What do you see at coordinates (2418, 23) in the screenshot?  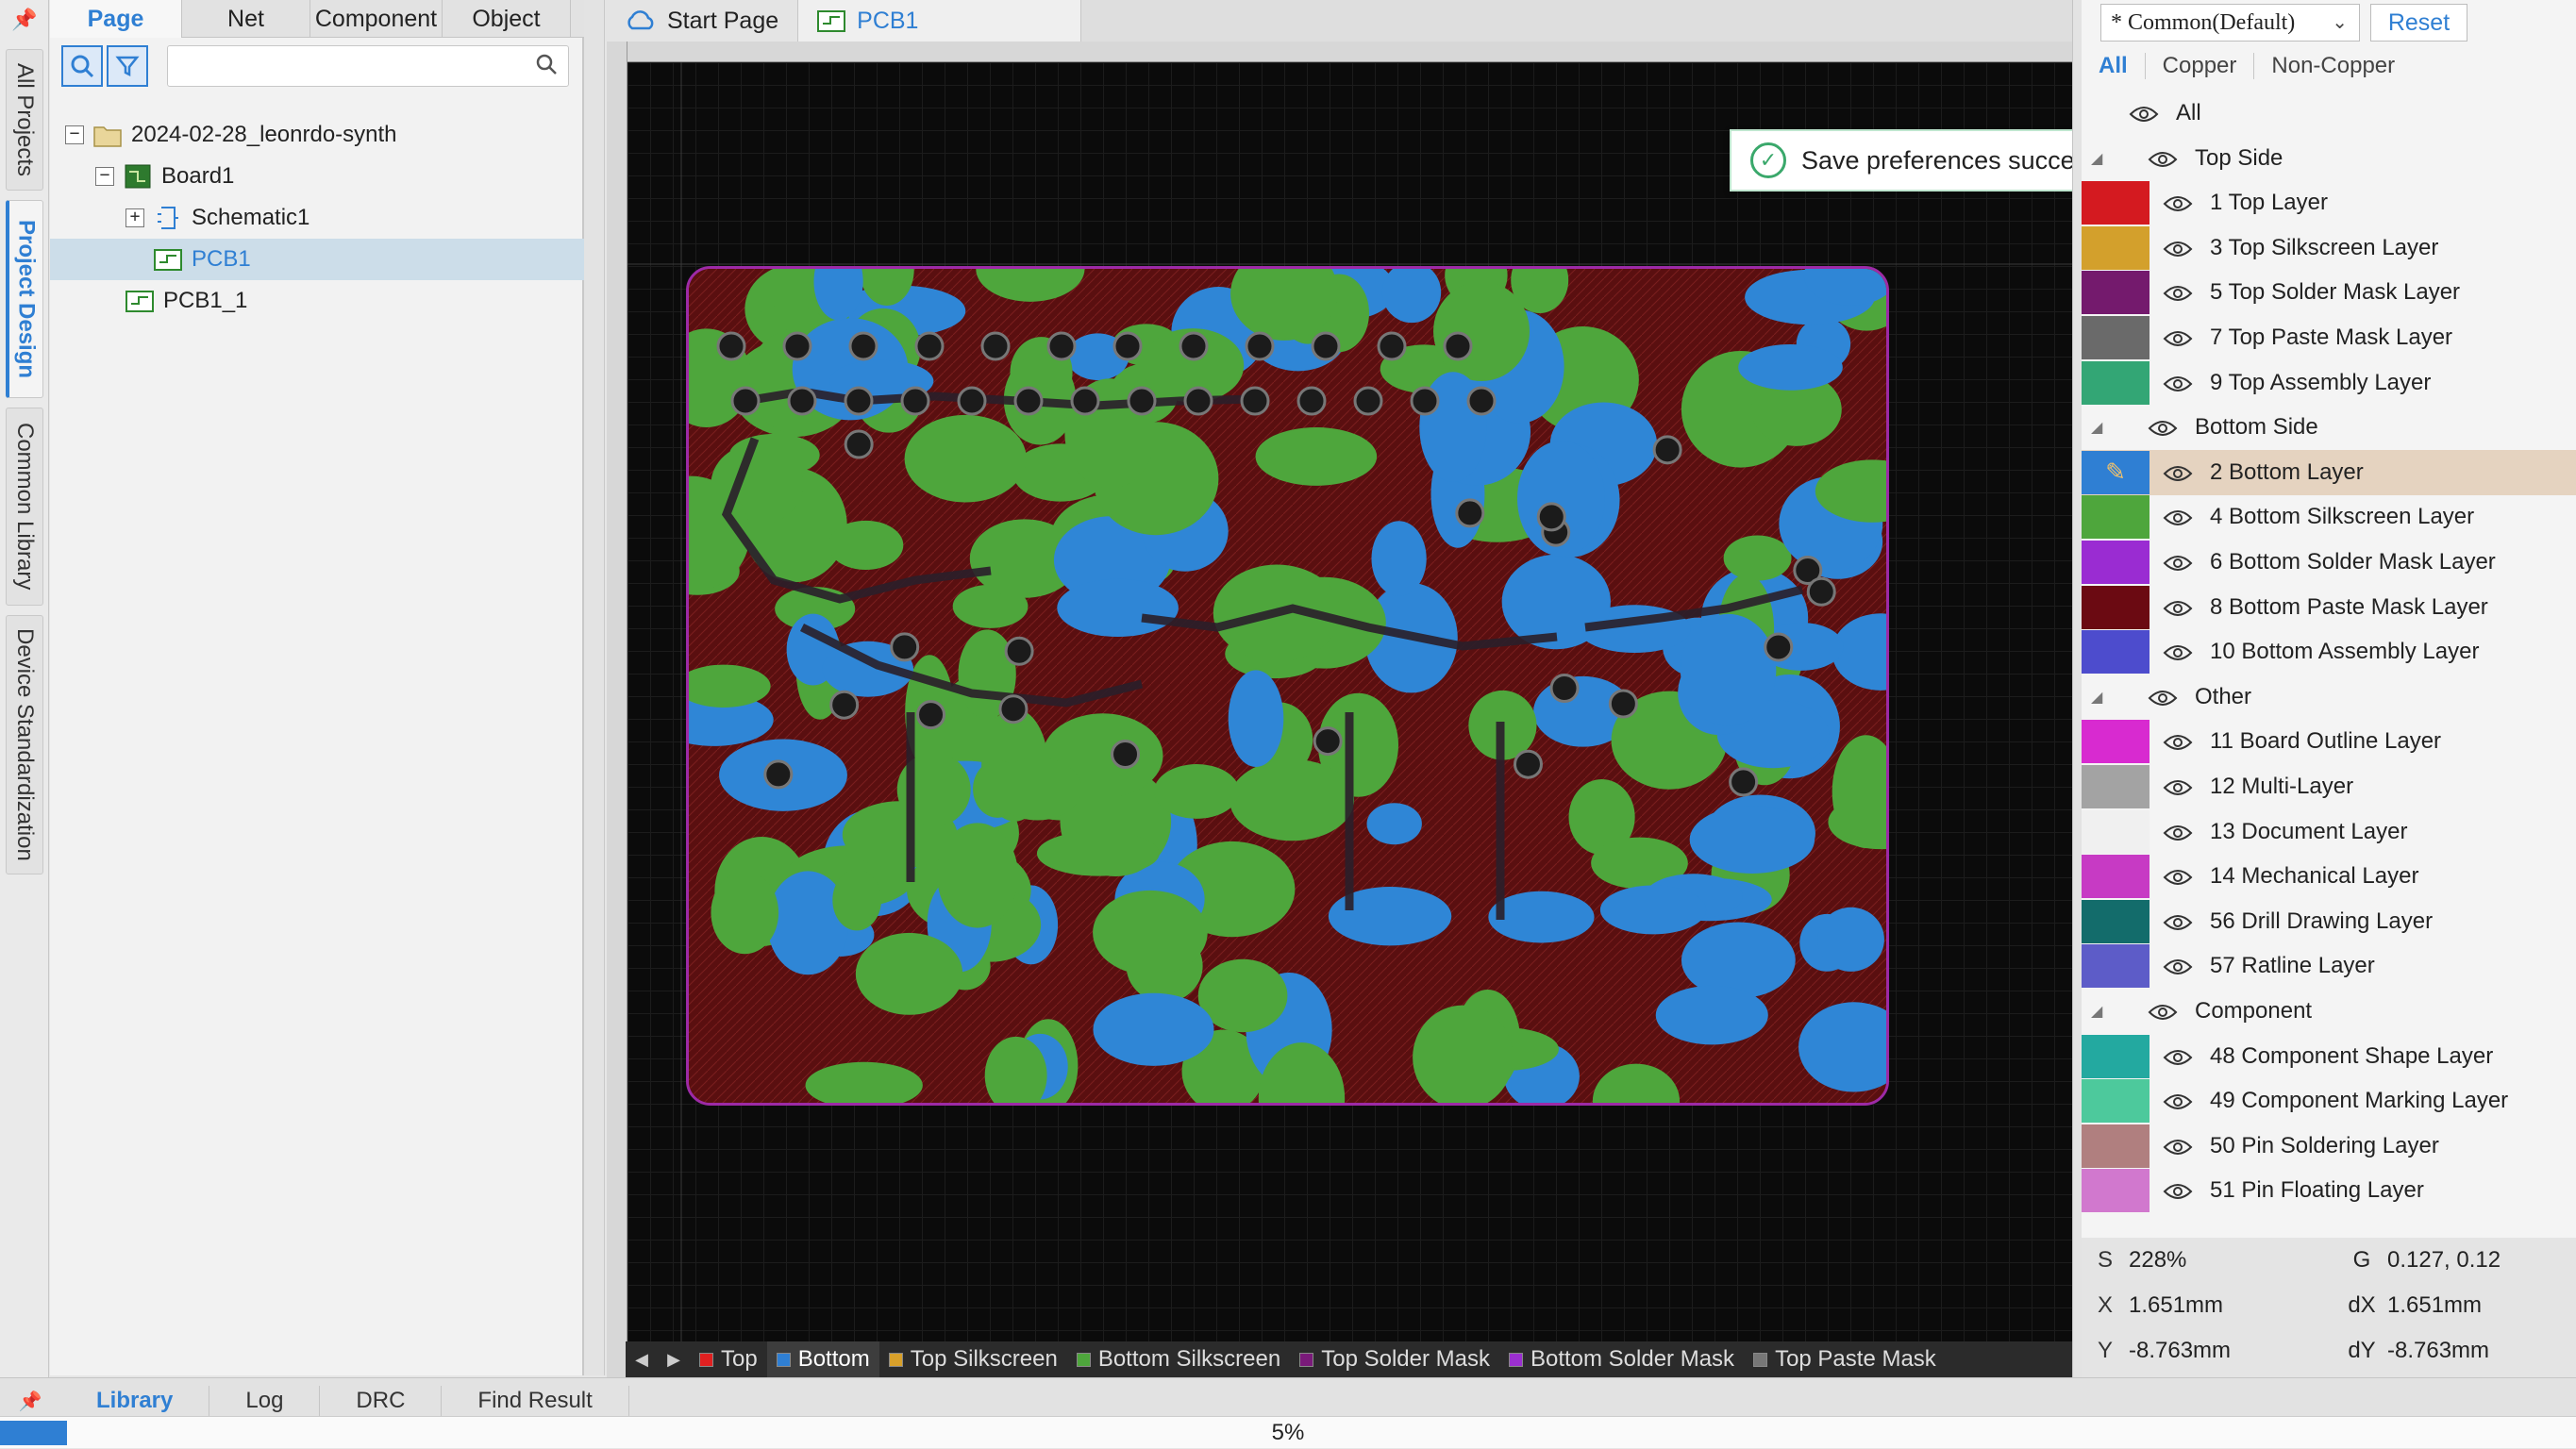 I see `reset-button: Reset` at bounding box center [2418, 23].